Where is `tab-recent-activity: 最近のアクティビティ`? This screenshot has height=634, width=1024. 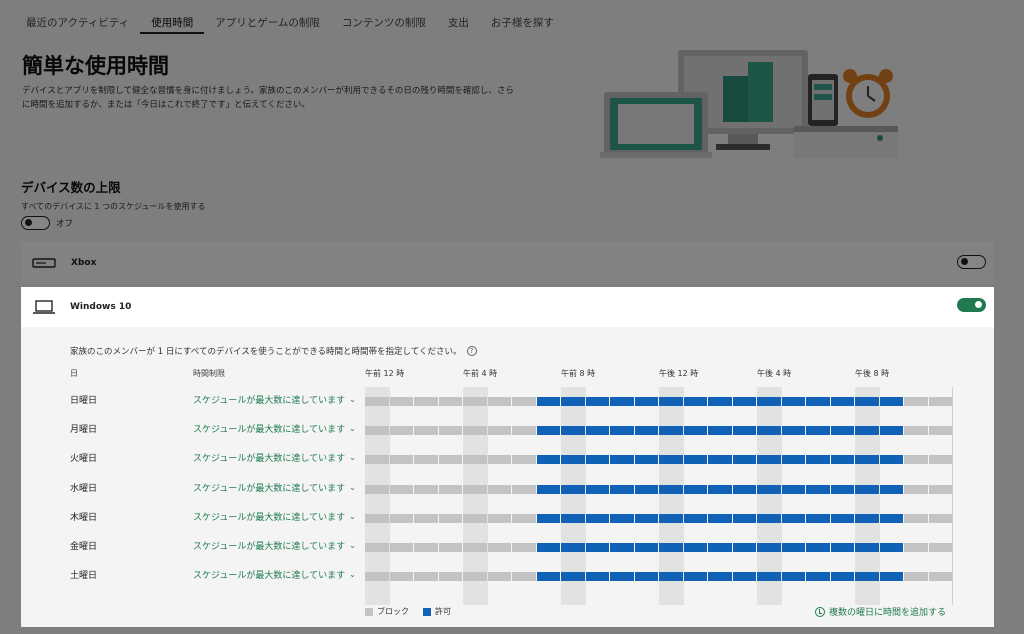 tab-recent-activity: 最近のアクティビティ is located at coordinates (82, 25).